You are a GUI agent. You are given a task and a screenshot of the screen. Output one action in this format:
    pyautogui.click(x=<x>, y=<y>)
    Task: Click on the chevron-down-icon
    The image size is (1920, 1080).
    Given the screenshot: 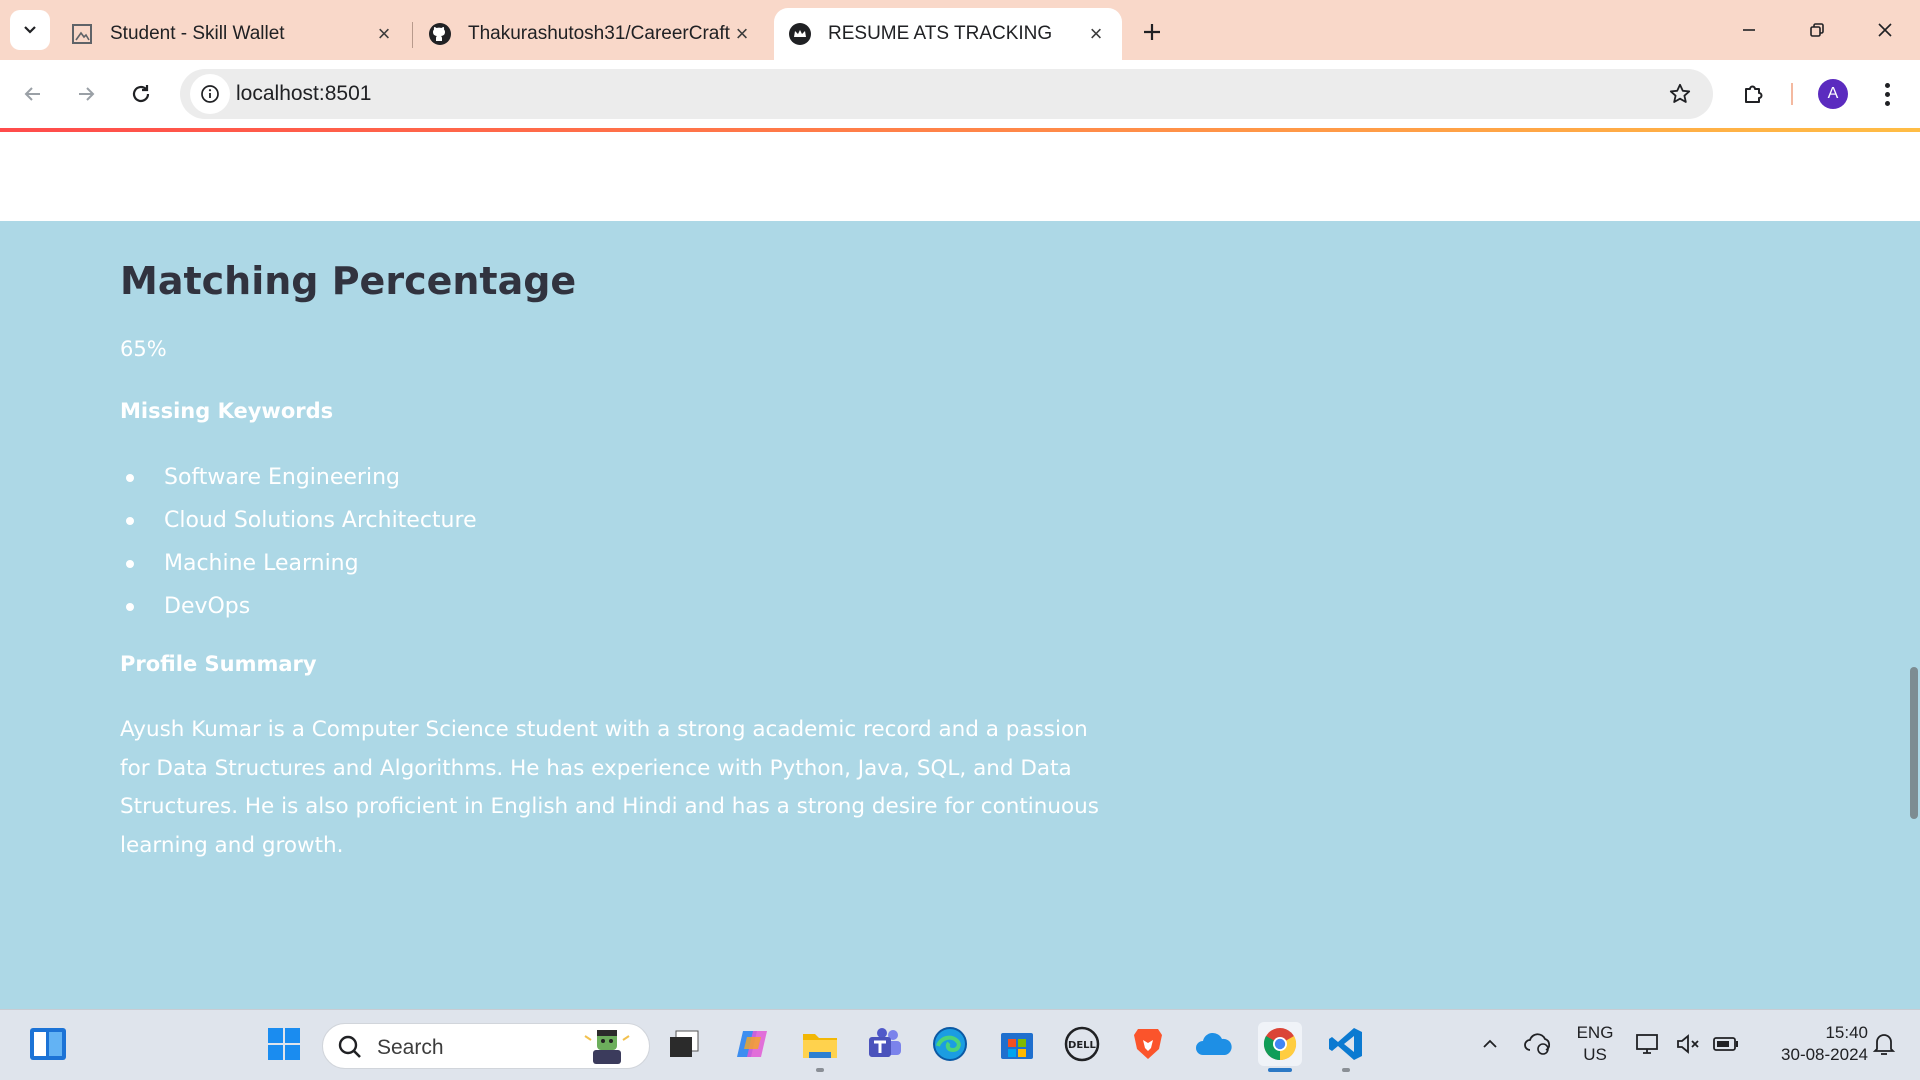 What is the action you would take?
    pyautogui.click(x=30, y=30)
    